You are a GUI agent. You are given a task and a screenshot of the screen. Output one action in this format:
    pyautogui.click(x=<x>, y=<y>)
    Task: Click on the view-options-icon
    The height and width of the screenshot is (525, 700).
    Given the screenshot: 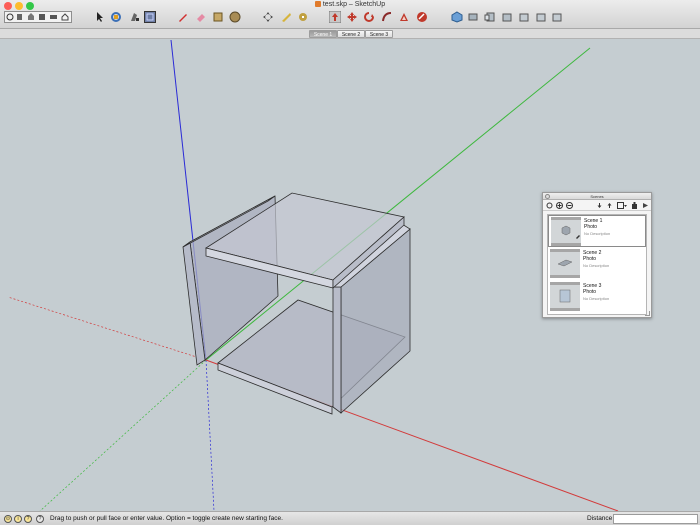 What is the action you would take?
    pyautogui.click(x=622, y=205)
    